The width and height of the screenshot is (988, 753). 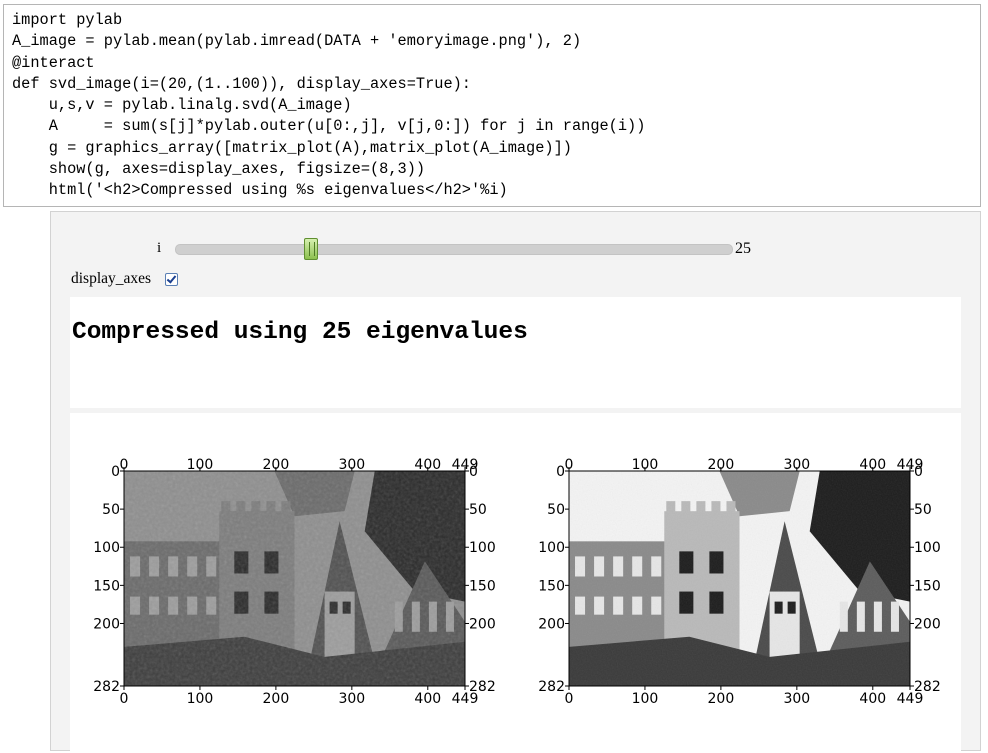 What do you see at coordinates (743, 248) in the screenshot?
I see `slider-value: 25` at bounding box center [743, 248].